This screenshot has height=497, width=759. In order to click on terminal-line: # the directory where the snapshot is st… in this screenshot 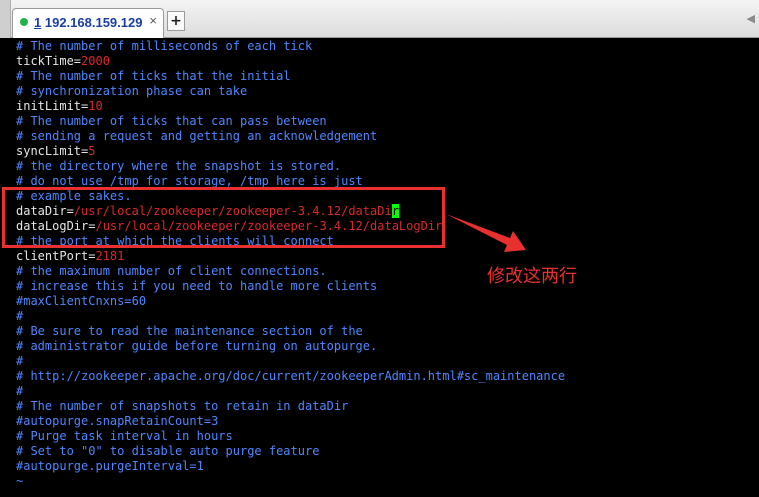, I will do `click(290, 166)`.